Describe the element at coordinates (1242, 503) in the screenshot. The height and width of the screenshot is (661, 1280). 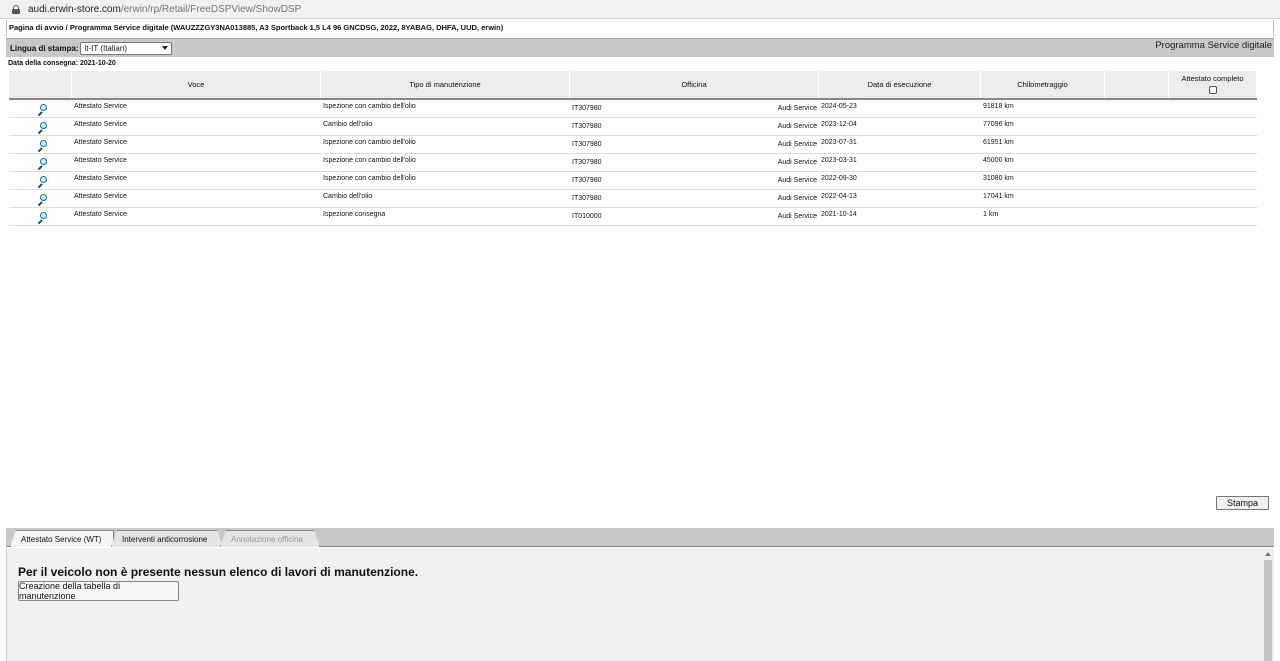
I see `print-button: Stampa` at that location.